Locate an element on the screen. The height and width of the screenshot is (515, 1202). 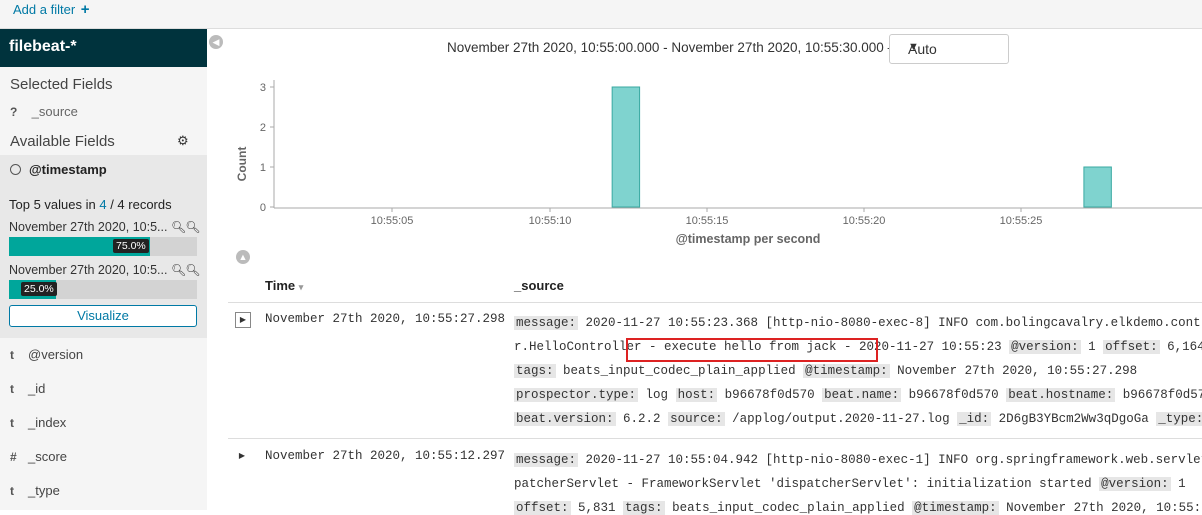
gear-icon: ⚙ is located at coordinates (183, 141).